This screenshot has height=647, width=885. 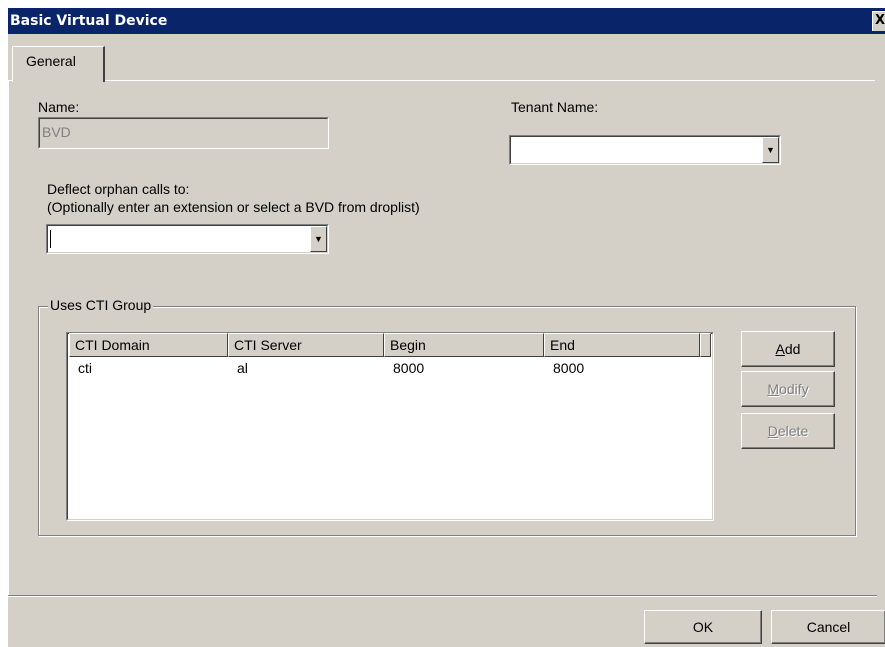 What do you see at coordinates (51, 61) in the screenshot?
I see `tab-general-label: General` at bounding box center [51, 61].